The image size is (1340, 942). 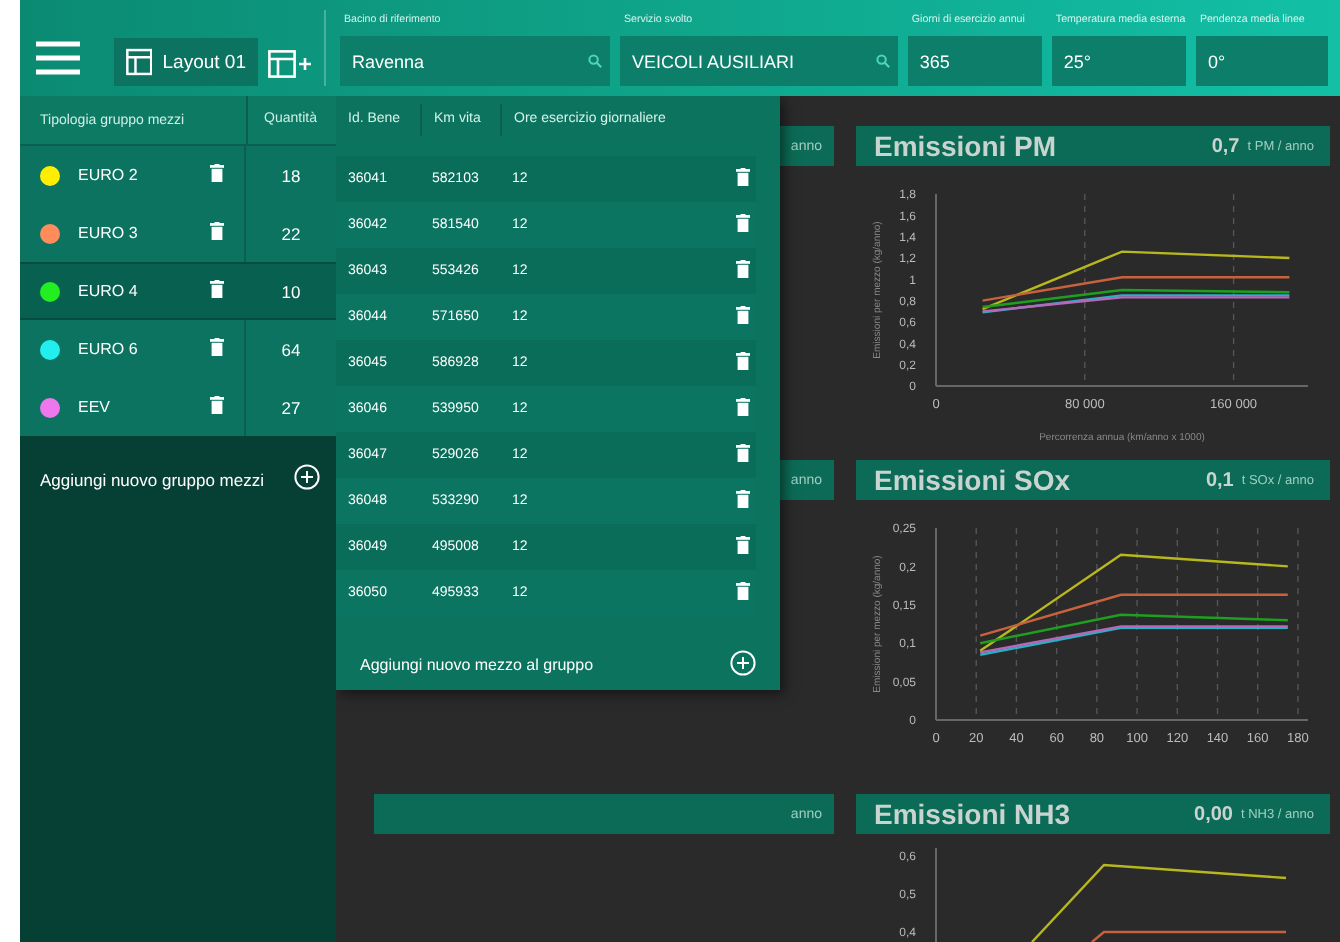 What do you see at coordinates (291, 291) in the screenshot?
I see `quantity-cell-text: 10` at bounding box center [291, 291].